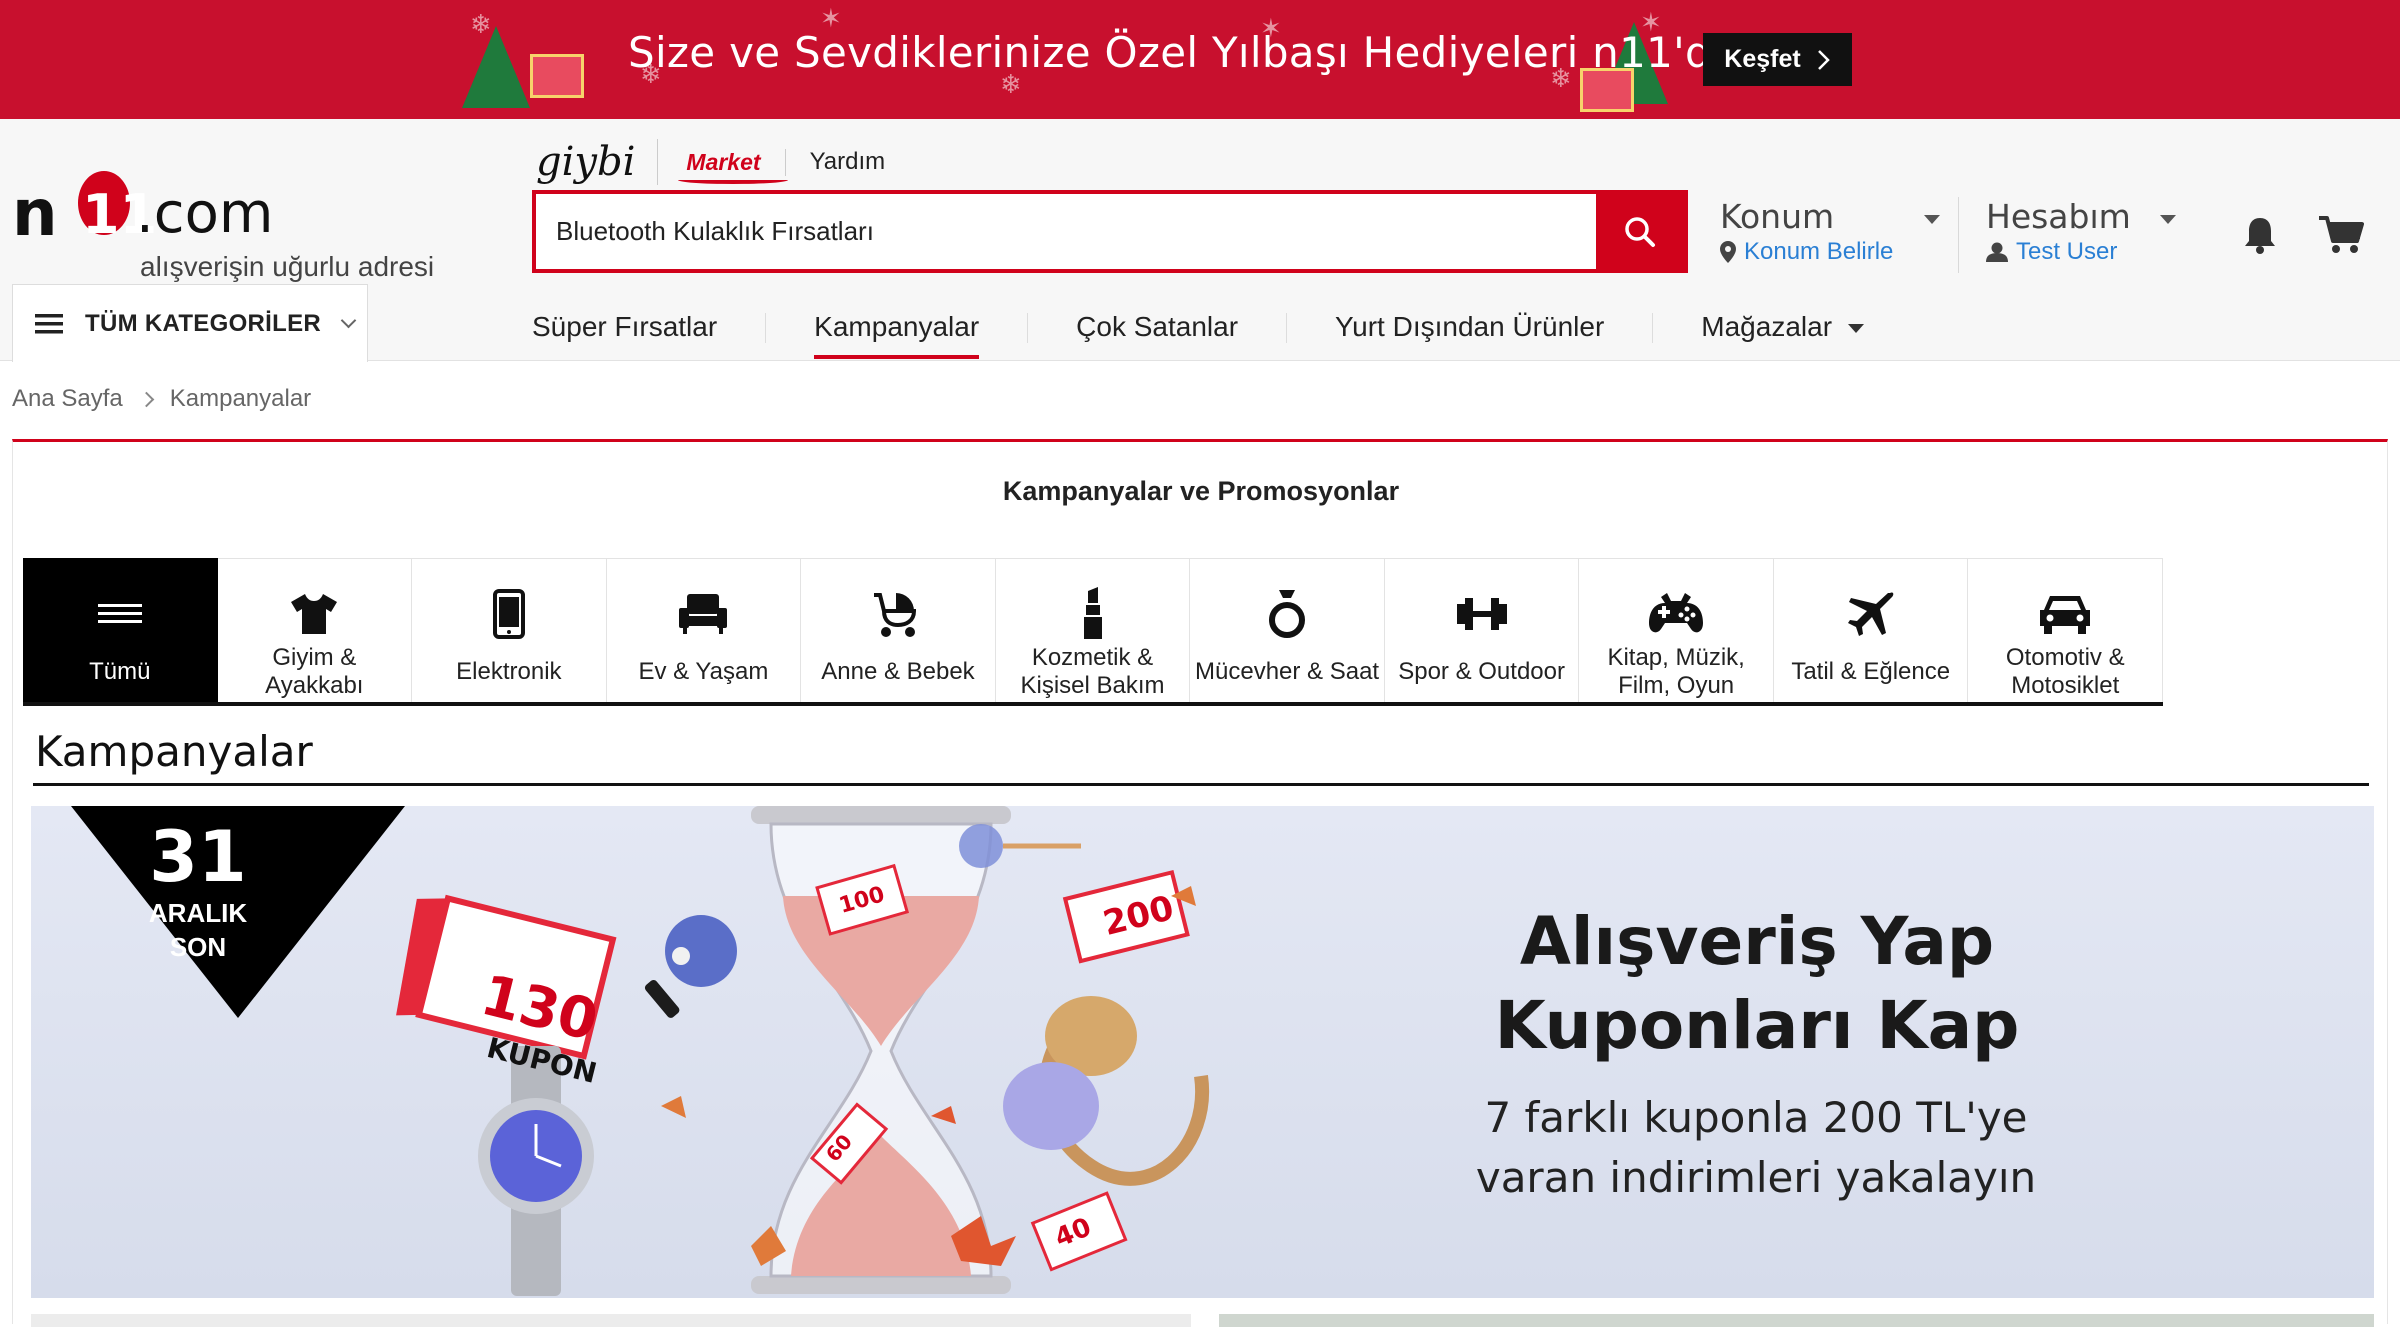 This screenshot has height=1327, width=2400. What do you see at coordinates (597, 162) in the screenshot?
I see `giybi-link: giybi` at bounding box center [597, 162].